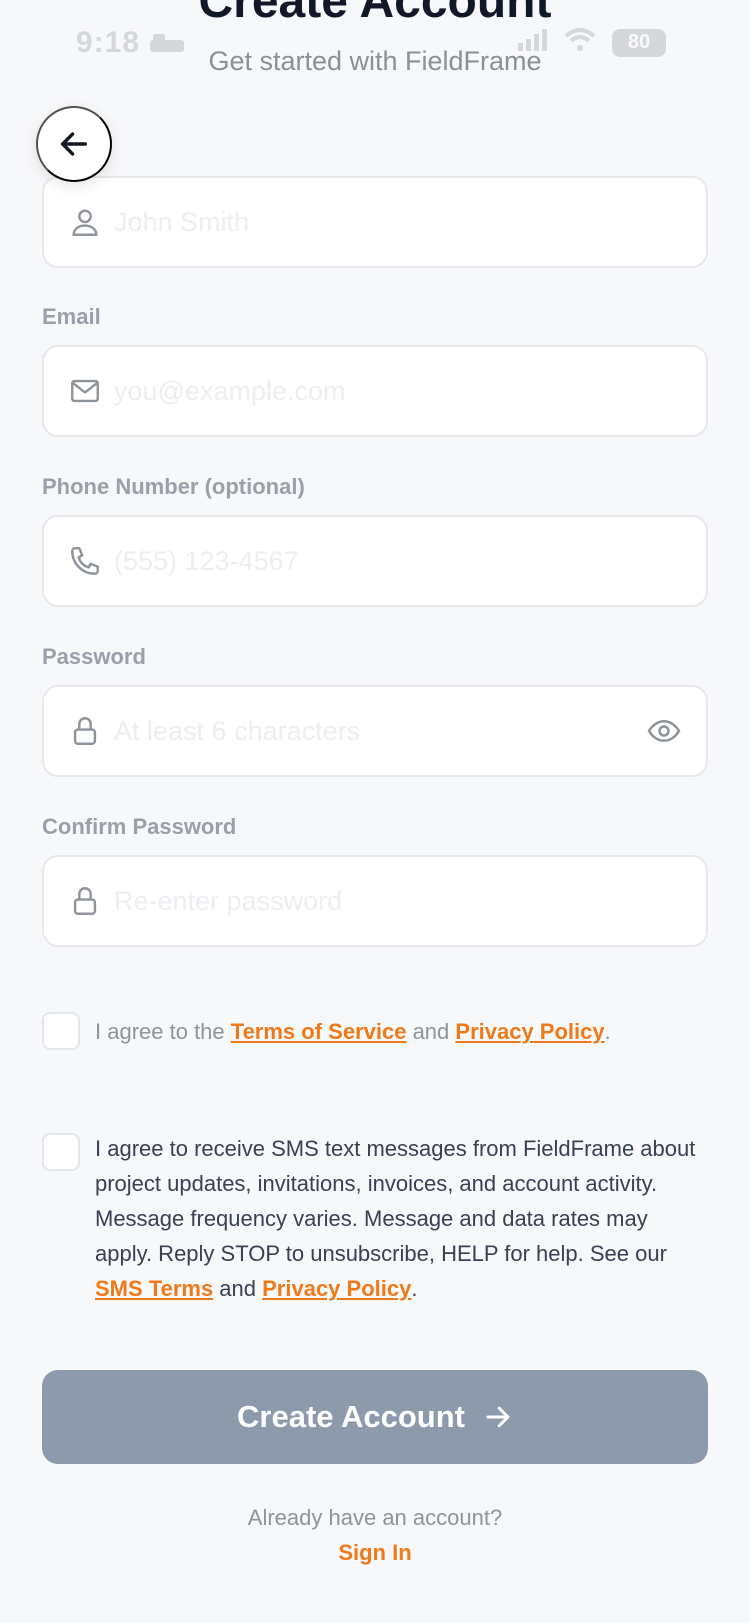 The image size is (750, 1623). Describe the element at coordinates (139, 826) in the screenshot. I see `confirm-password-label: Confirm Password` at that location.